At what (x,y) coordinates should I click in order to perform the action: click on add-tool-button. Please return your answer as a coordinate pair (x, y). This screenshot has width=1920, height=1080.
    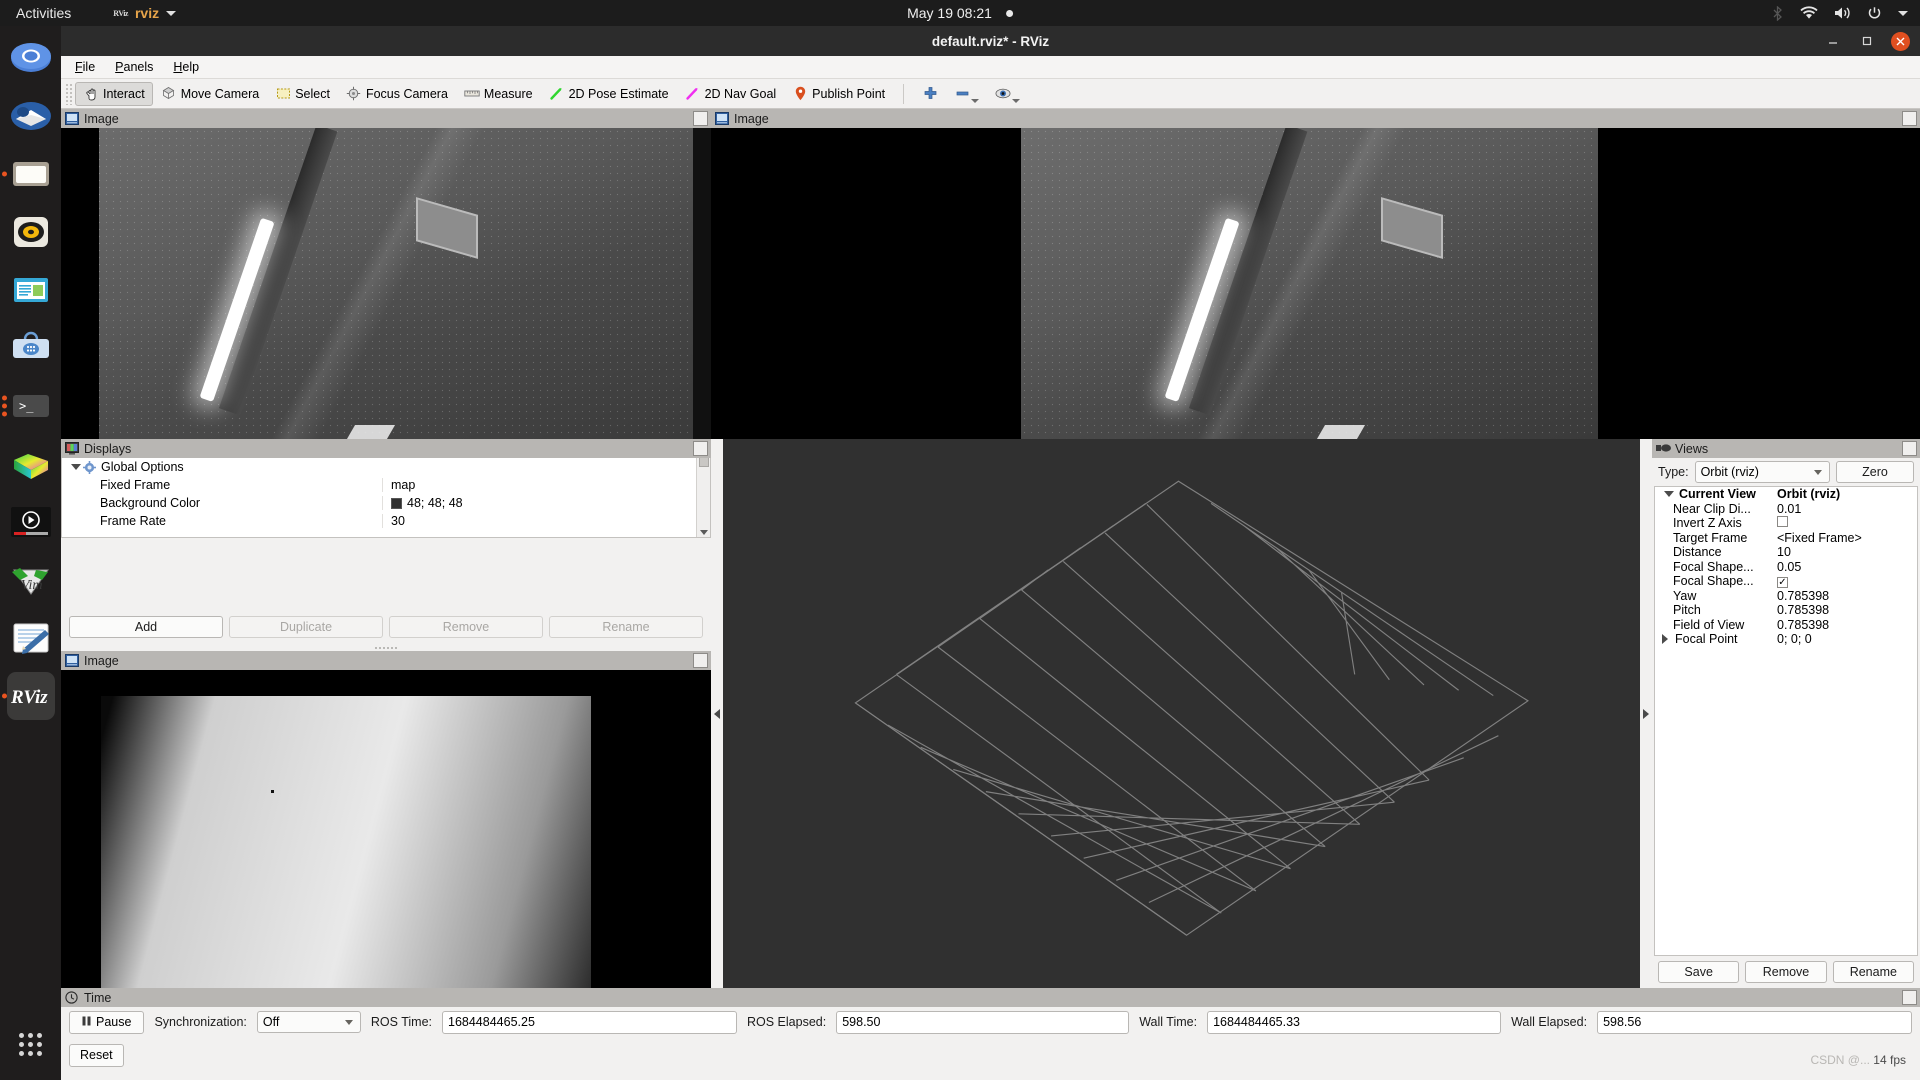
    Looking at the image, I should click on (930, 94).